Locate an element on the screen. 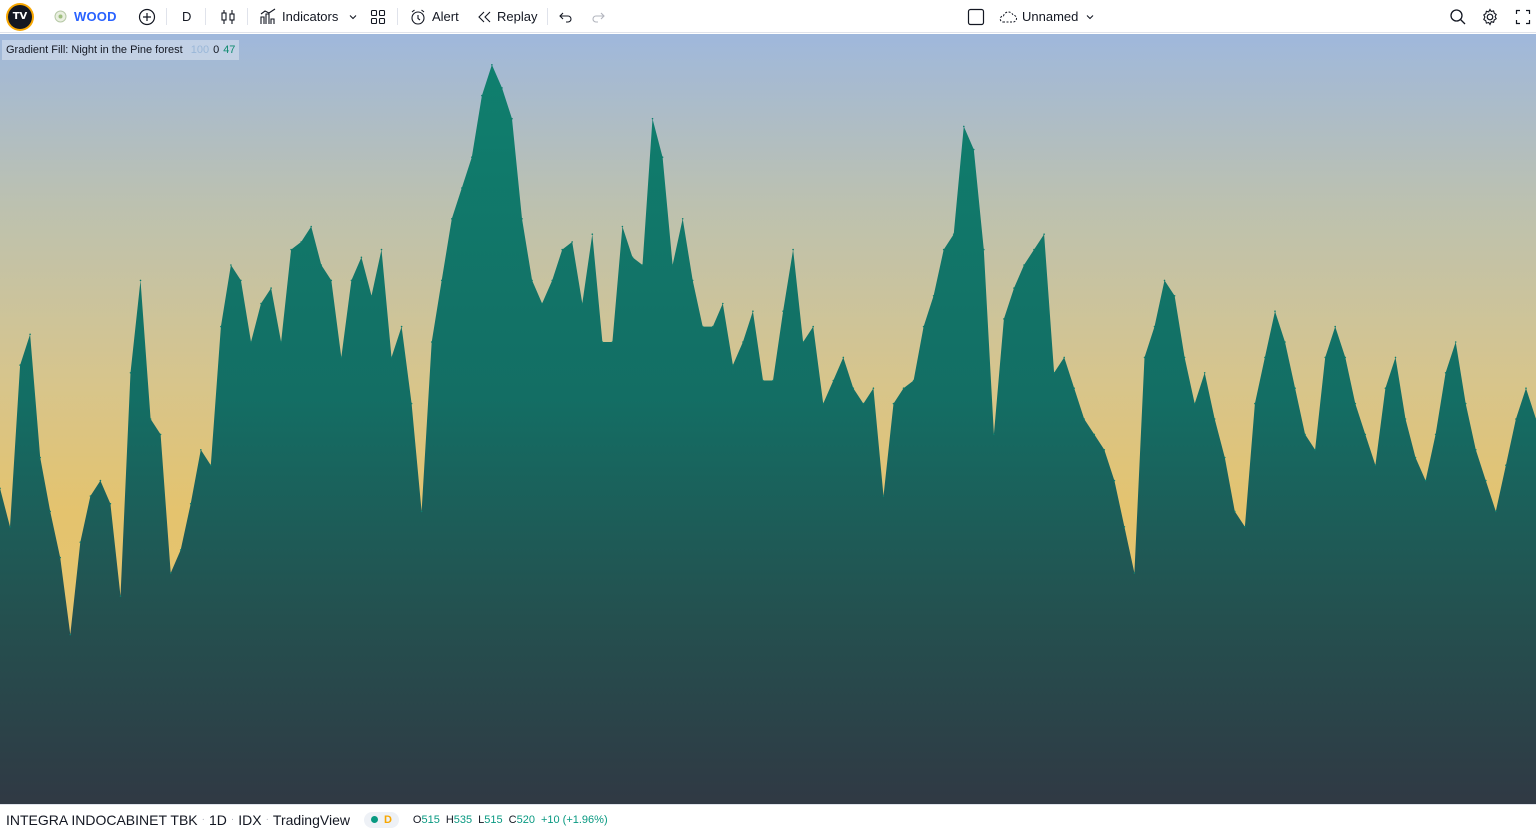  indicators-label: Indicators is located at coordinates (310, 16).